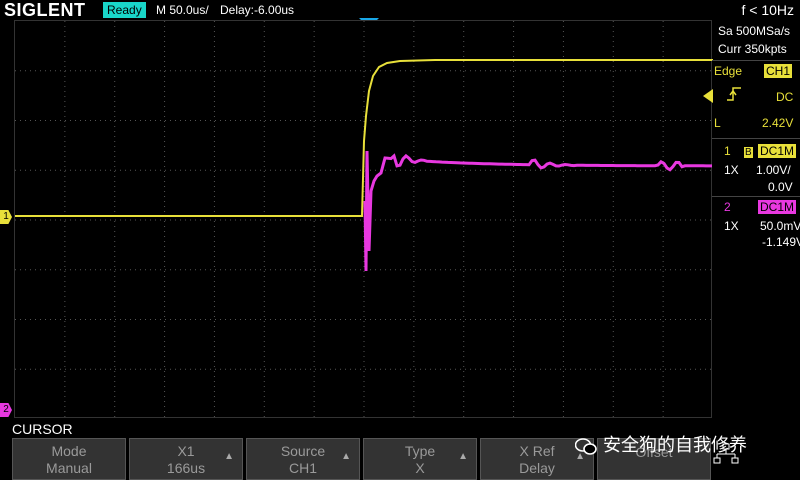  Describe the element at coordinates (781, 242) in the screenshot. I see `ch2-offset: -1.149V` at that location.